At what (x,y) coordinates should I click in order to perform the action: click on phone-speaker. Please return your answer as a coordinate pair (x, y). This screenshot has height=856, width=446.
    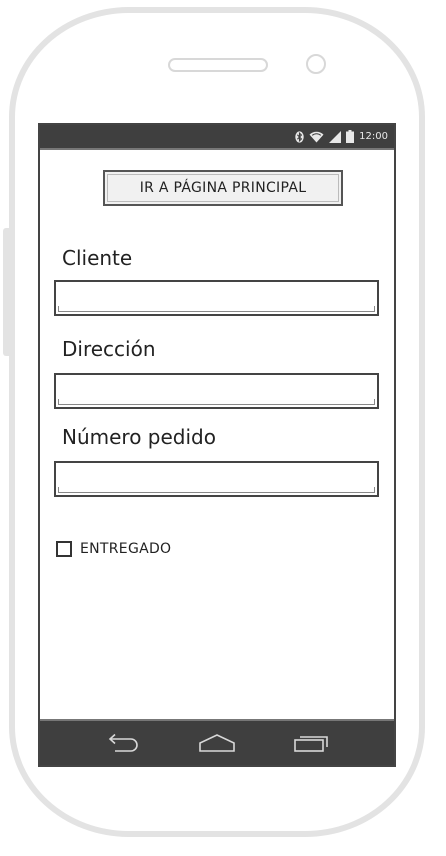
    Looking at the image, I should click on (218, 65).